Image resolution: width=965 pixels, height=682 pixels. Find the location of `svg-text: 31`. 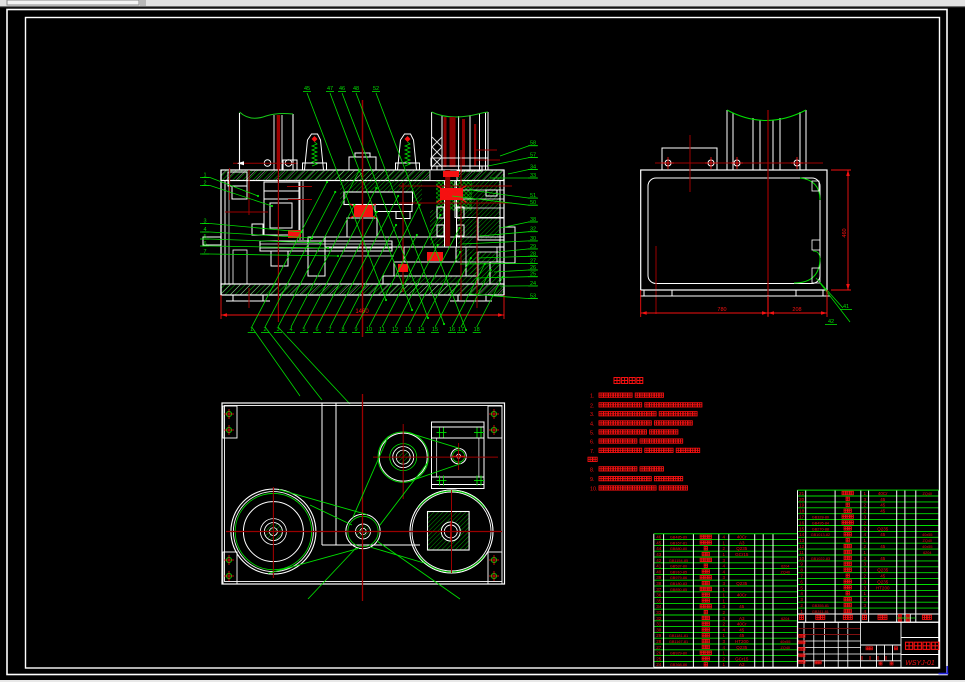

svg-text: 31 is located at coordinates (659, 624).